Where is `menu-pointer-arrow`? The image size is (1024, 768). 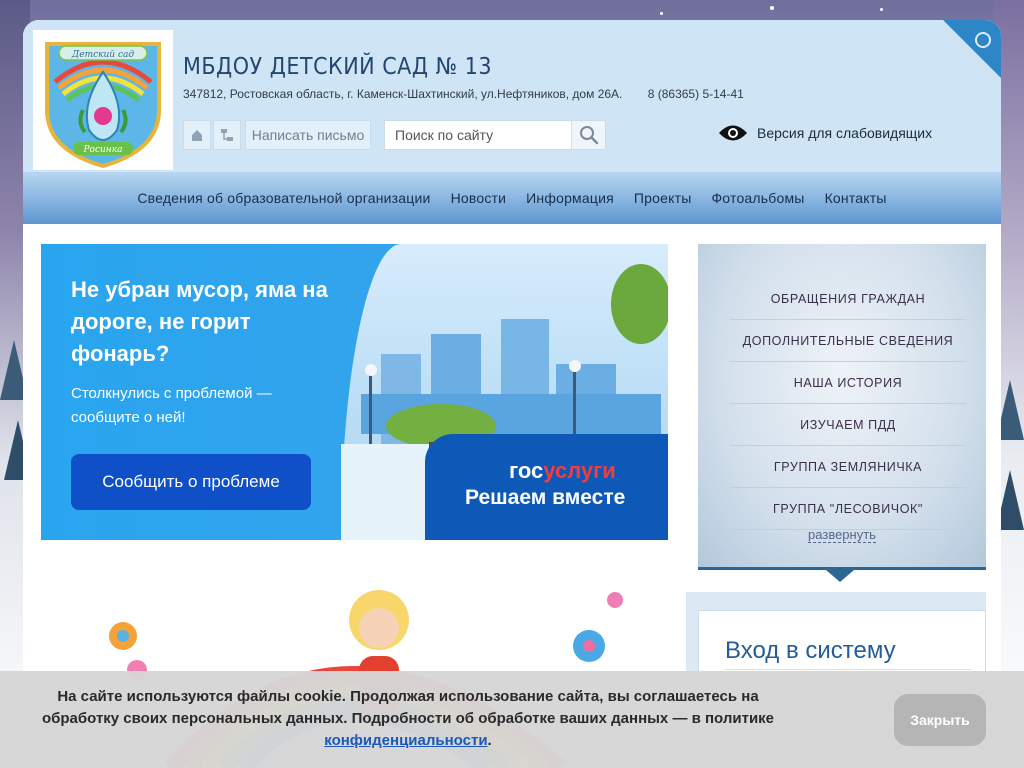
menu-pointer-arrow is located at coordinates (840, 576).